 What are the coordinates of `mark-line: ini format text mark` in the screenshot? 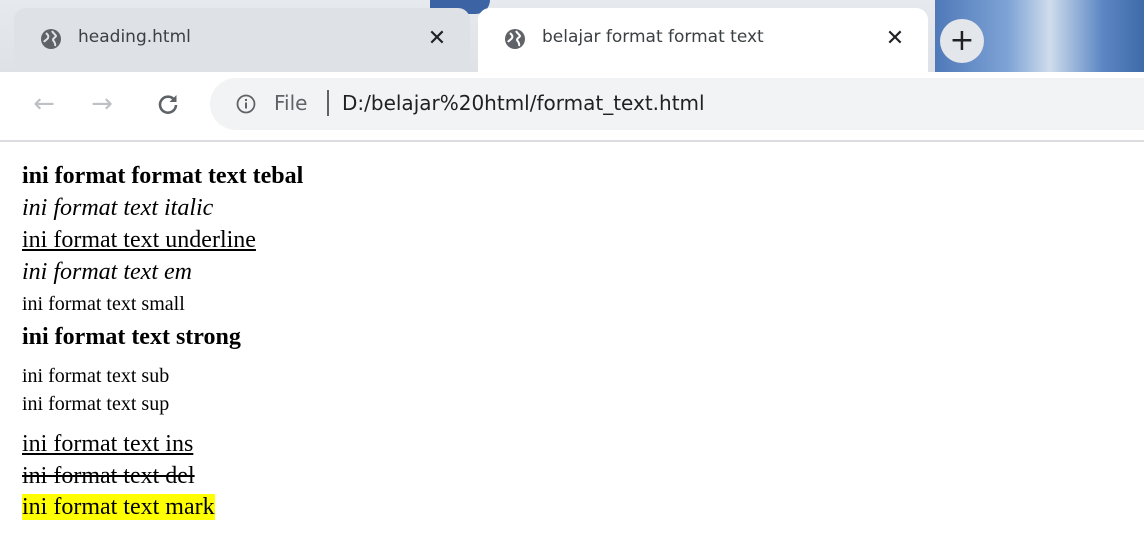 It's located at (162, 507).